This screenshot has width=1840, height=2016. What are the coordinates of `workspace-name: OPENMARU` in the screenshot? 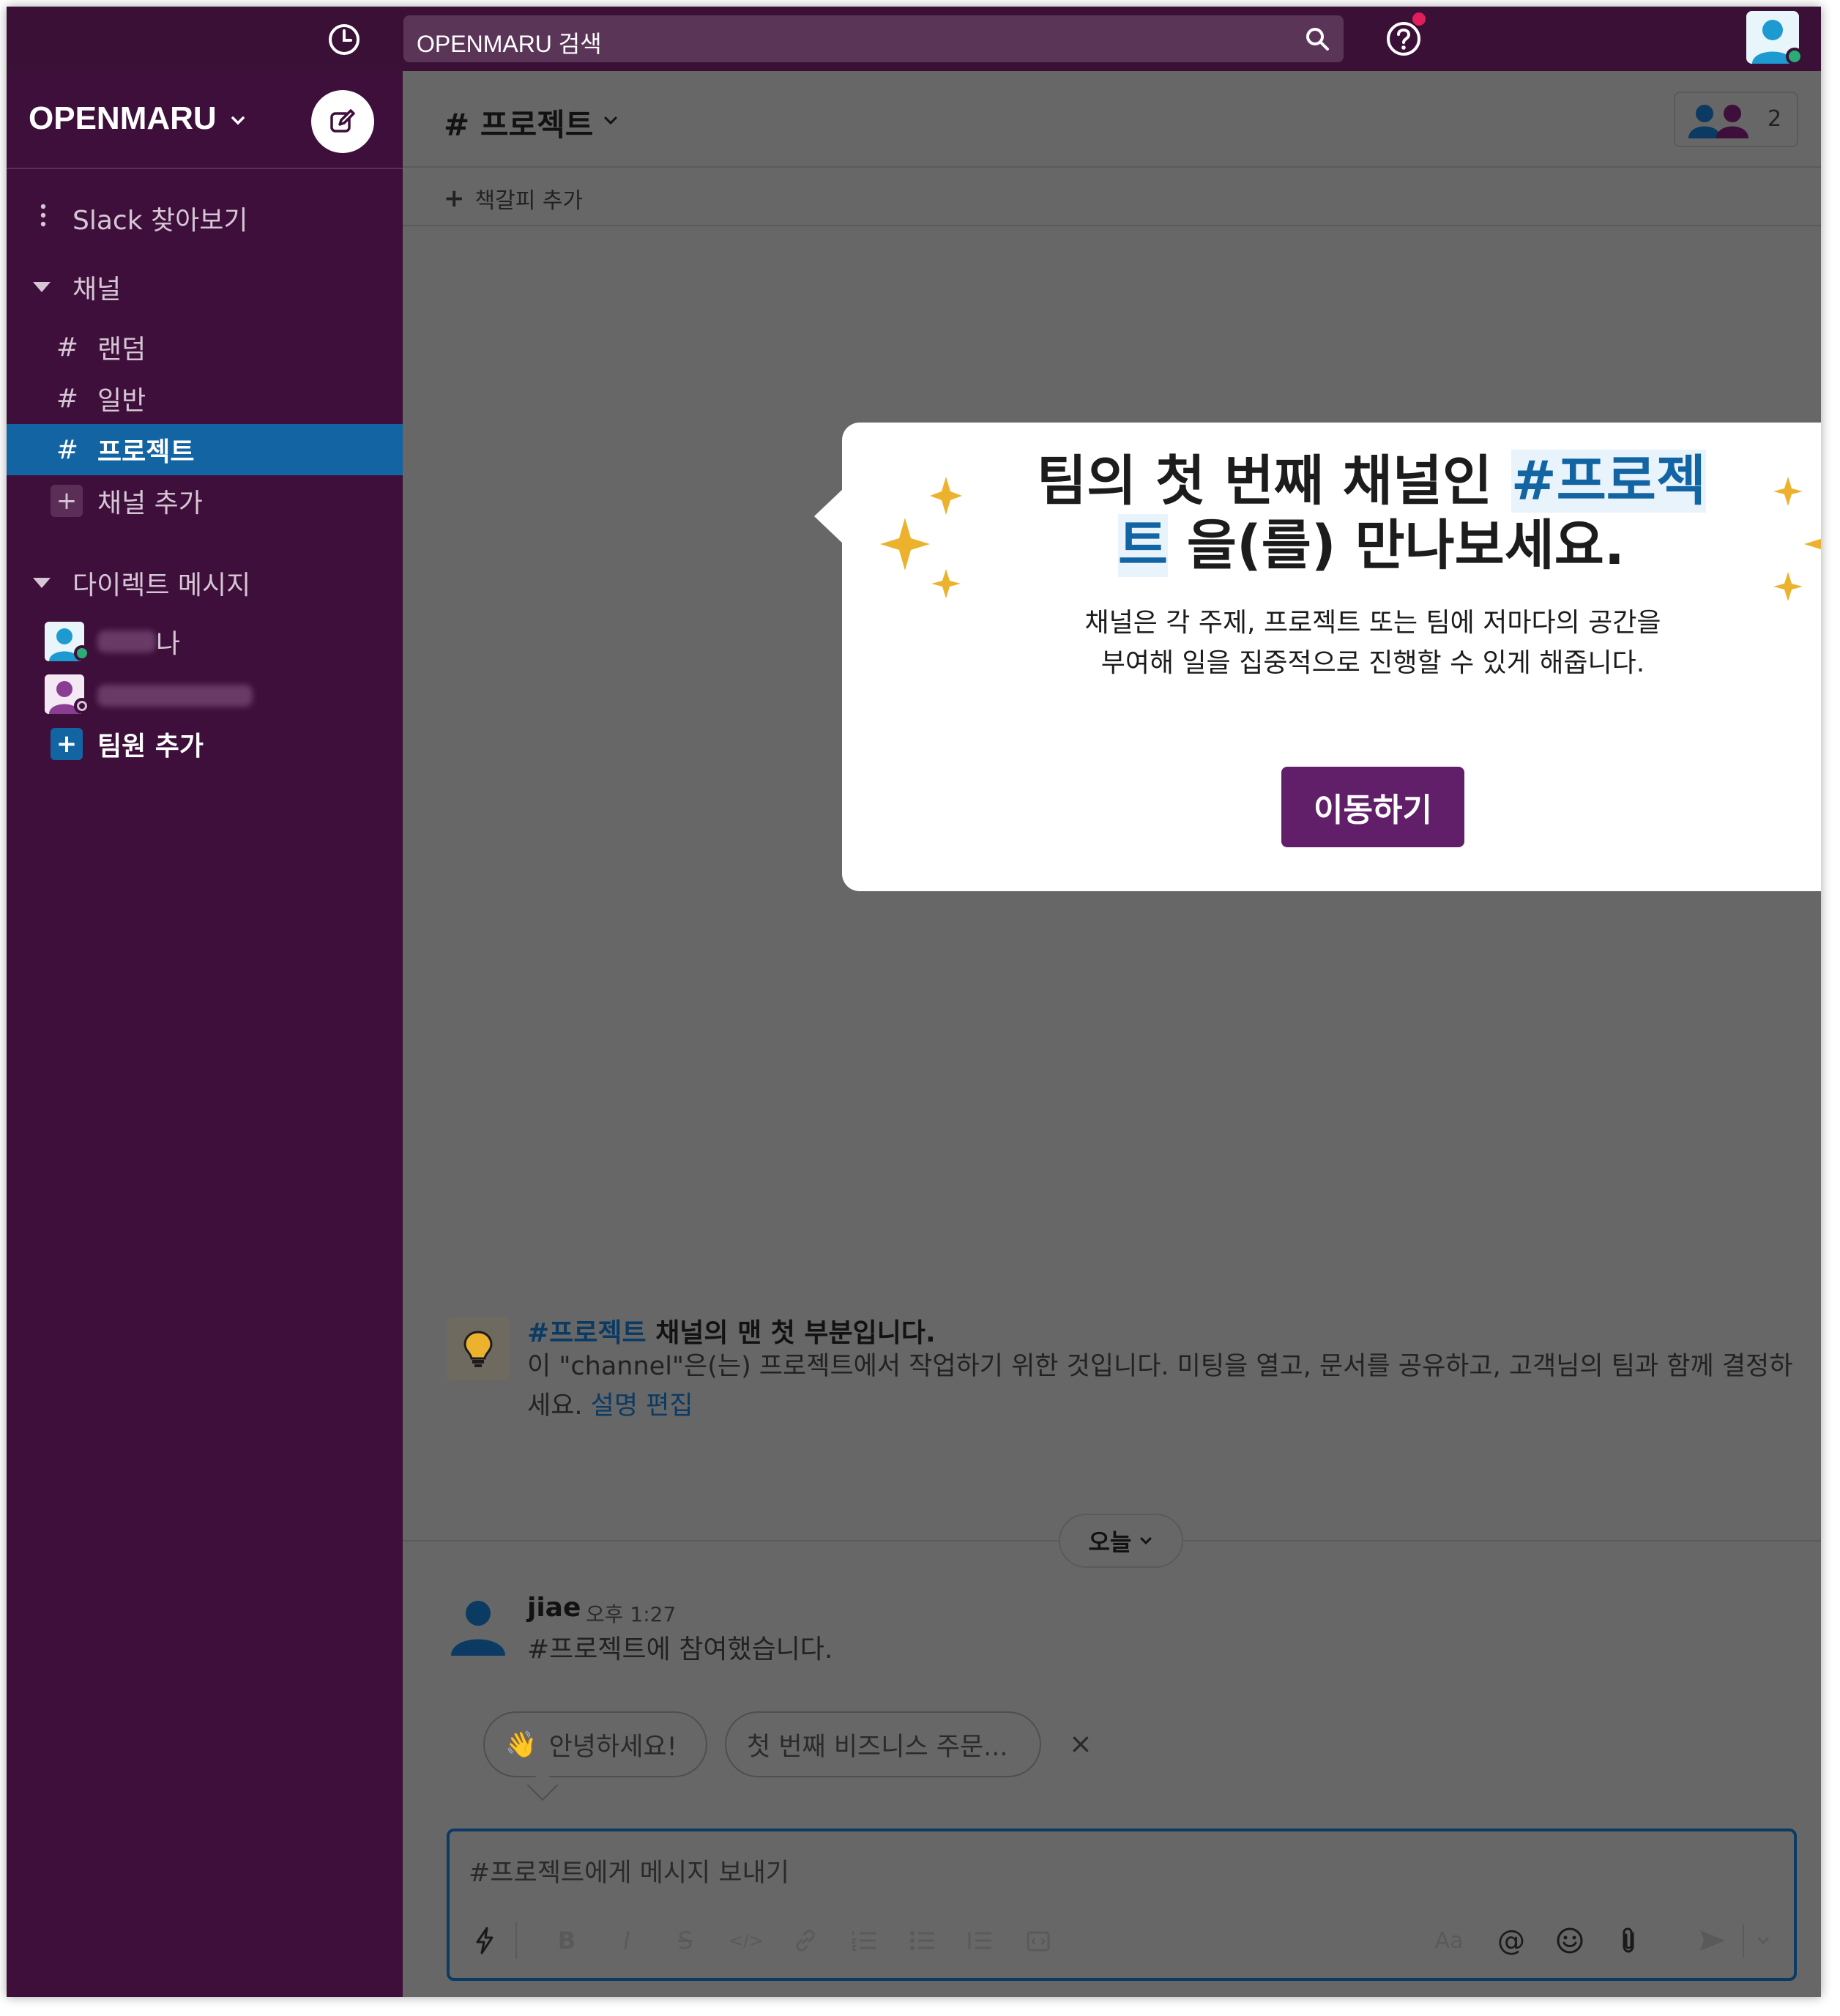 It's located at (123, 118).